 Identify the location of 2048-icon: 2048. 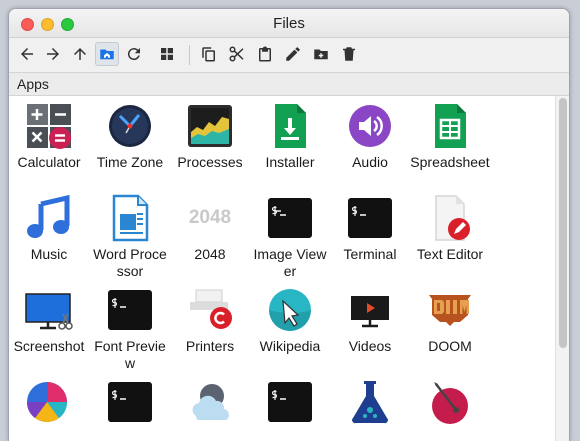
(210, 218).